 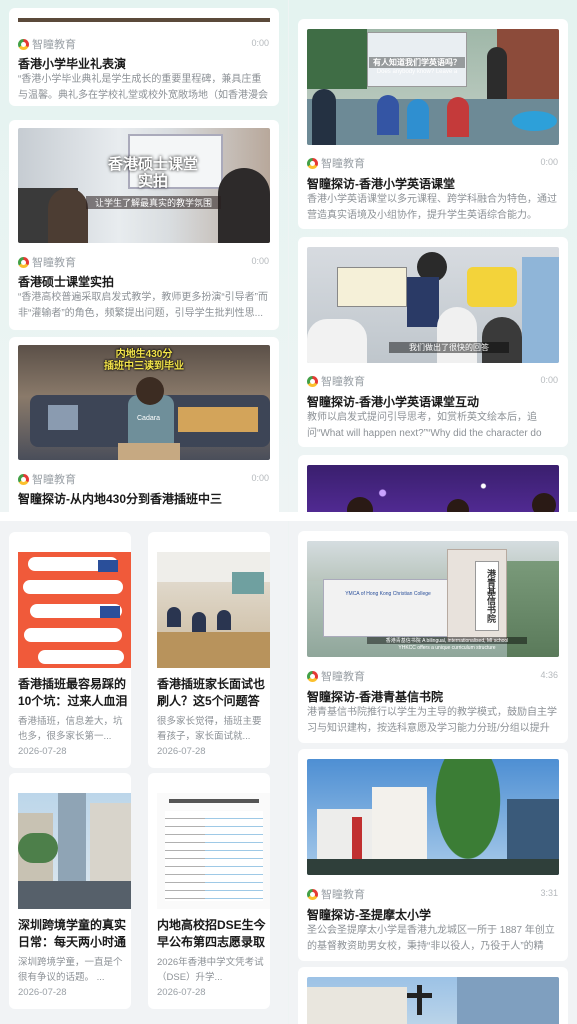 I want to click on video-title: 智瞳探访-圣提摩太小学, so click(x=369, y=915).